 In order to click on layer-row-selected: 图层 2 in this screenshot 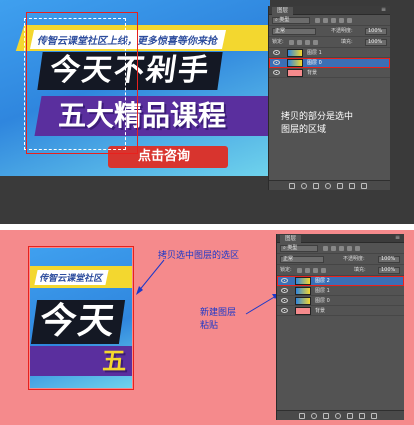, I will do `click(340, 281)`.